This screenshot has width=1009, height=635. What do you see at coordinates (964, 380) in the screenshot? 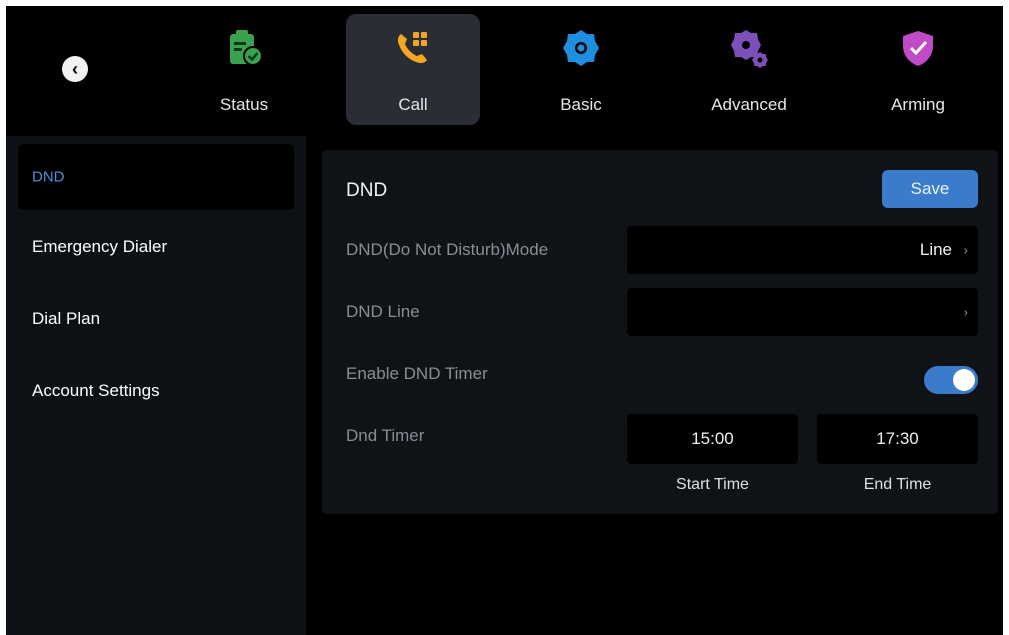
I see `toggle-knob` at bounding box center [964, 380].